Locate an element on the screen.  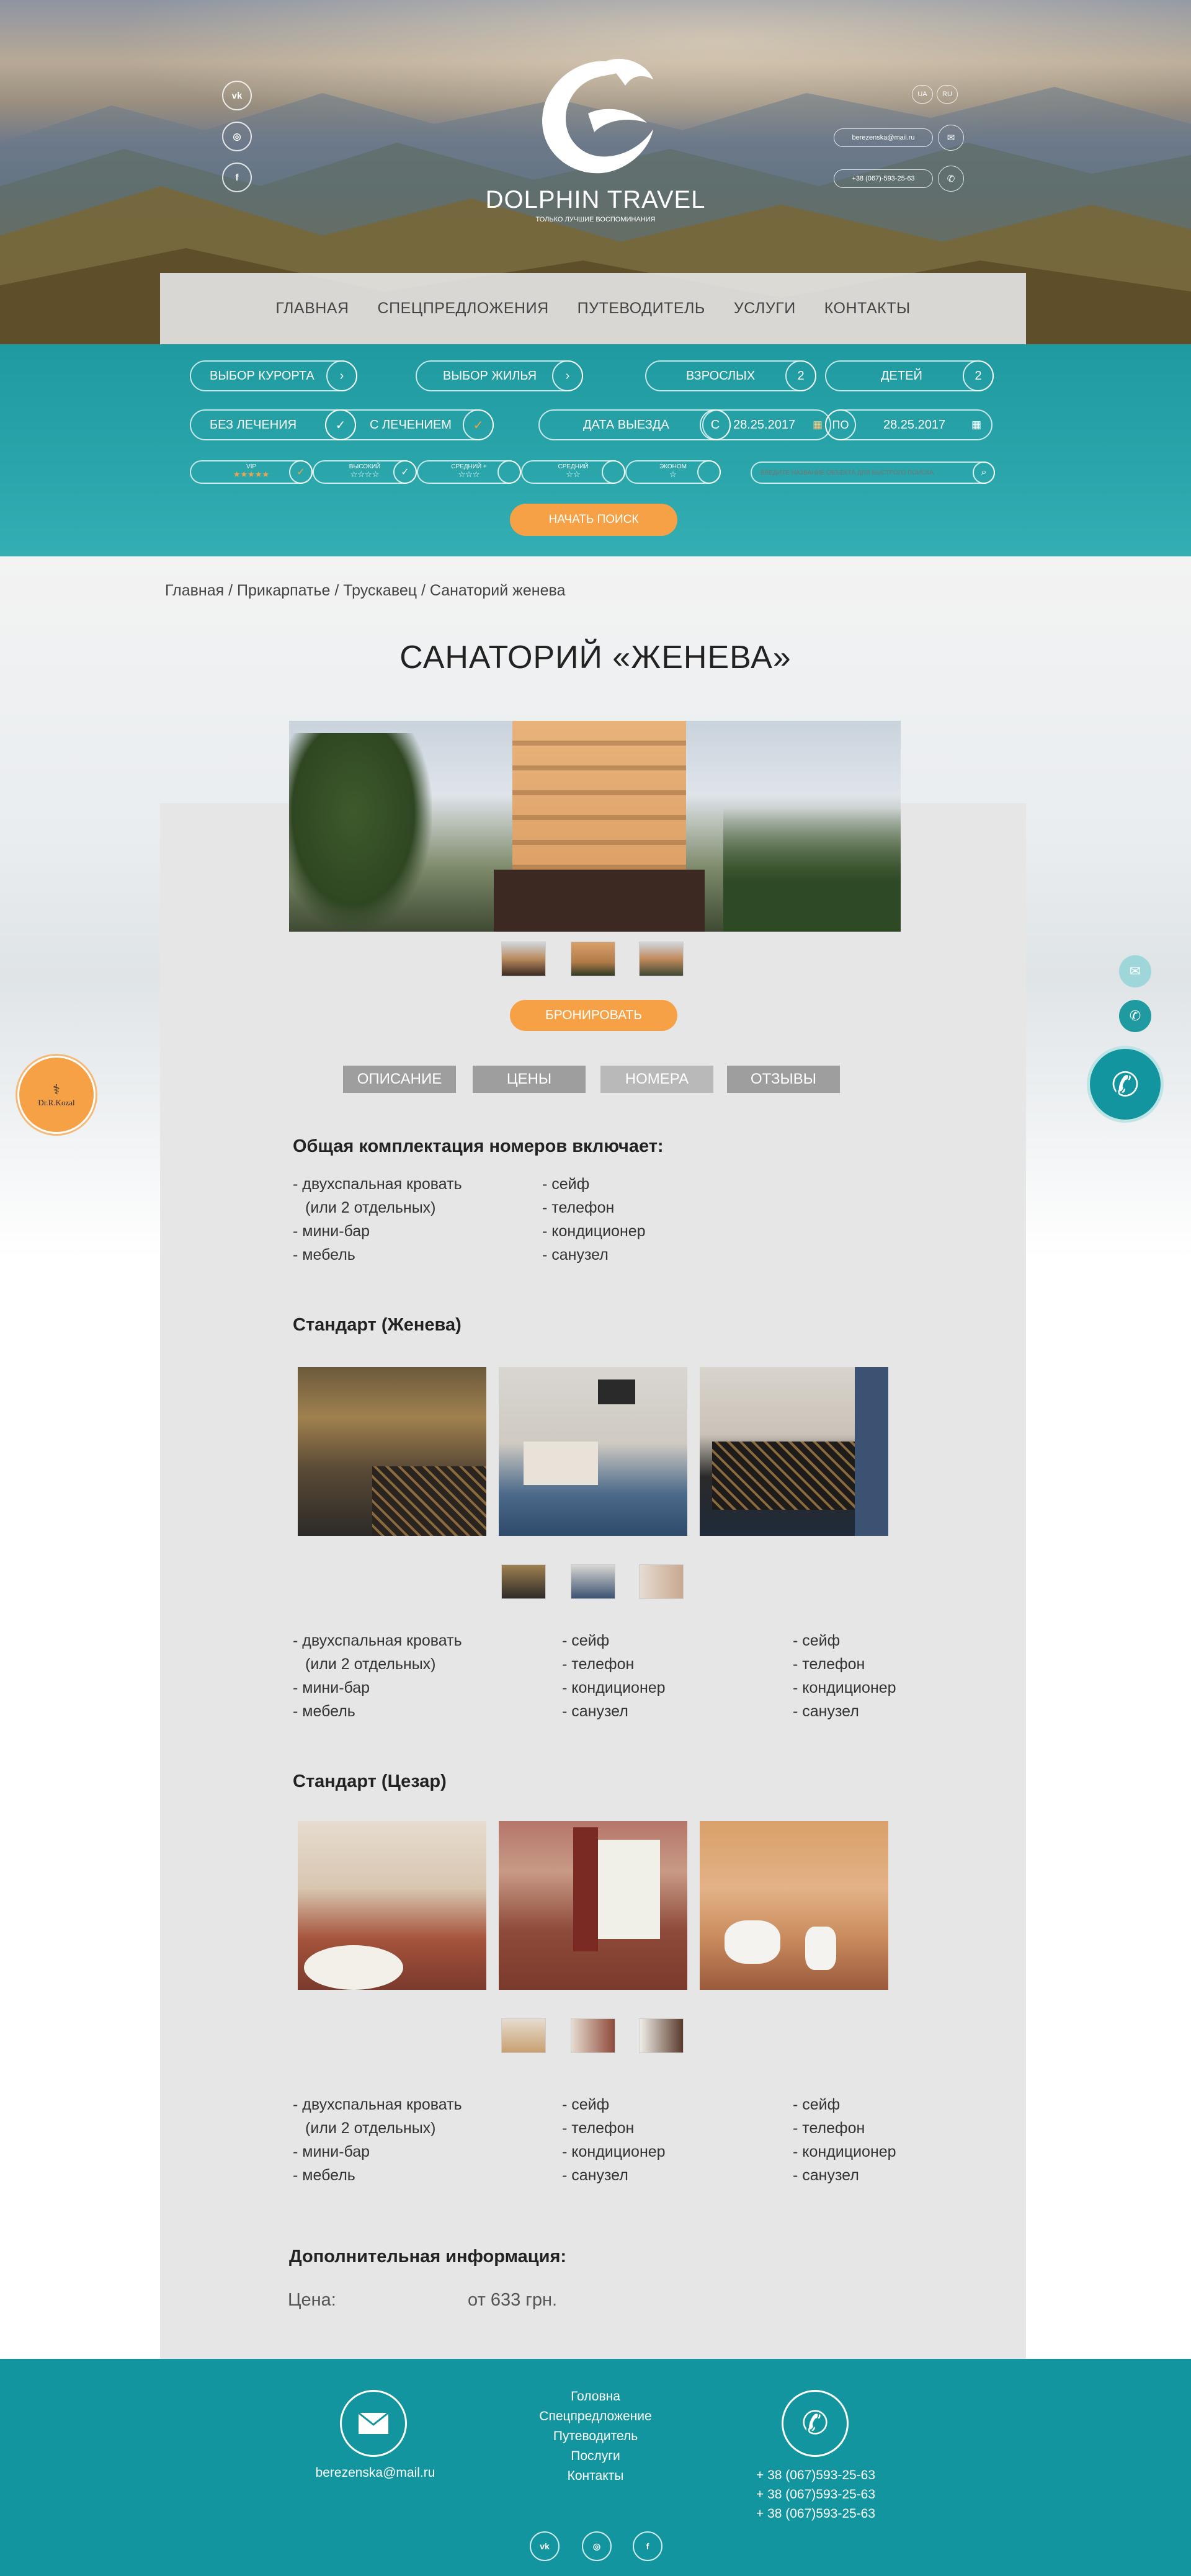
header-phone: +38 (067)-593-25-63 is located at coordinates (883, 178).